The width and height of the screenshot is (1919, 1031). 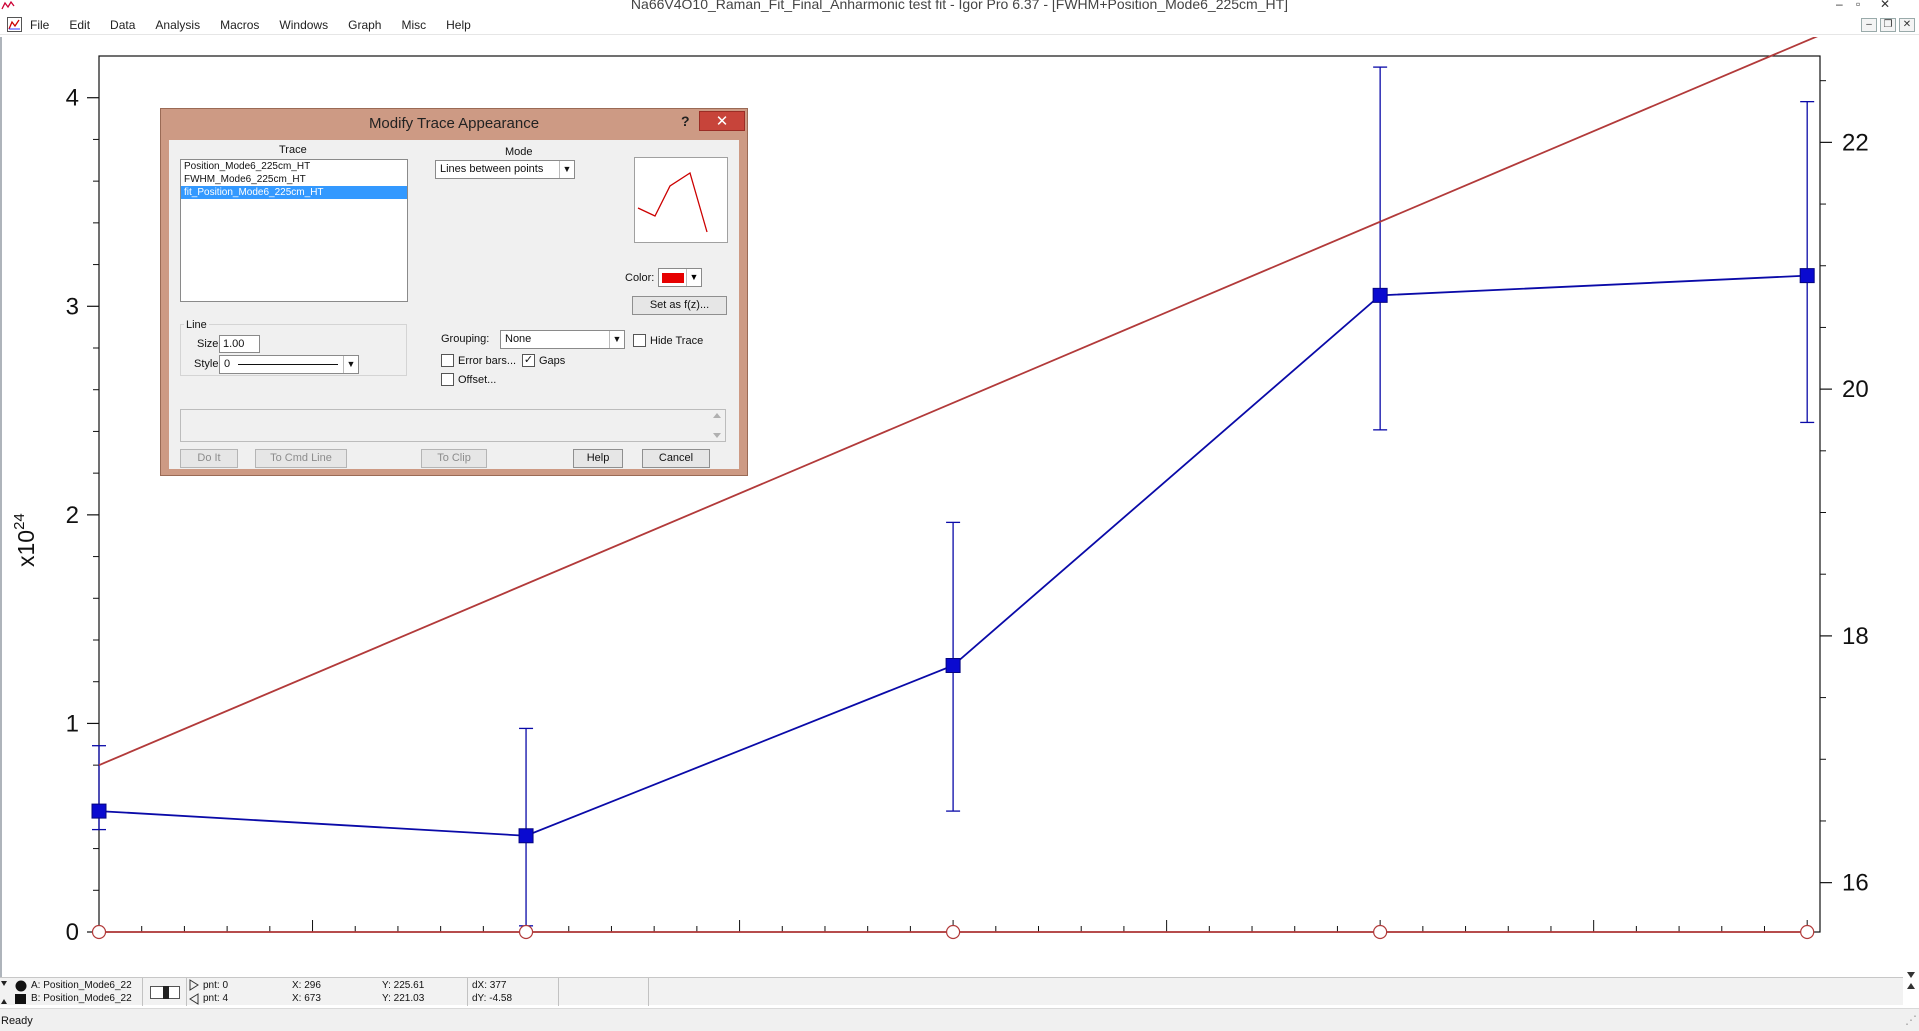 I want to click on cursor-a-point: pnt: 0, so click(x=216, y=985).